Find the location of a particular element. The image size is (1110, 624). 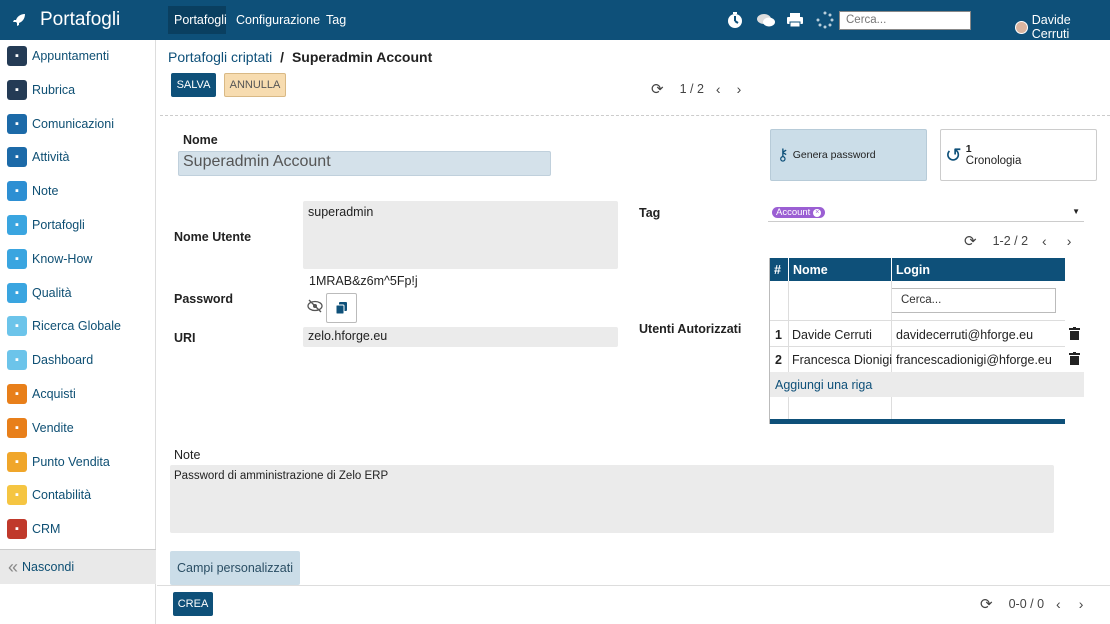

sidebar-item-label: Attività is located at coordinates (51, 157).